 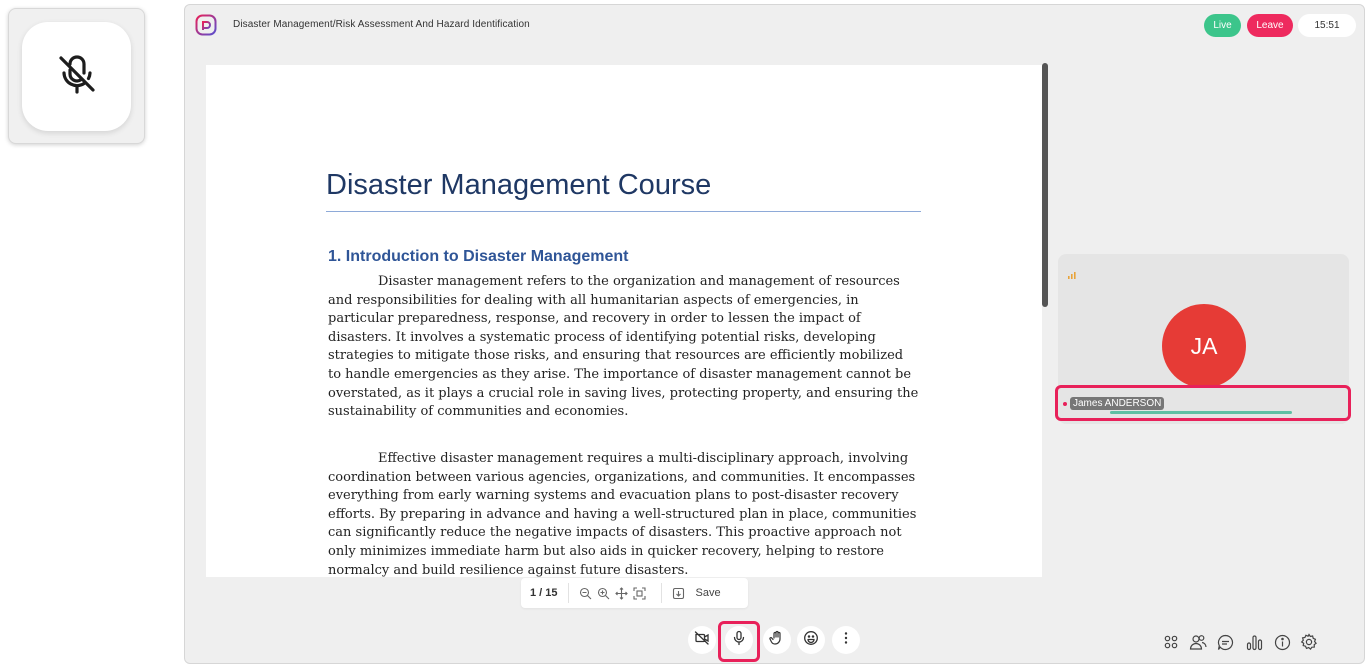 I want to click on save-icon, so click(x=678, y=593).